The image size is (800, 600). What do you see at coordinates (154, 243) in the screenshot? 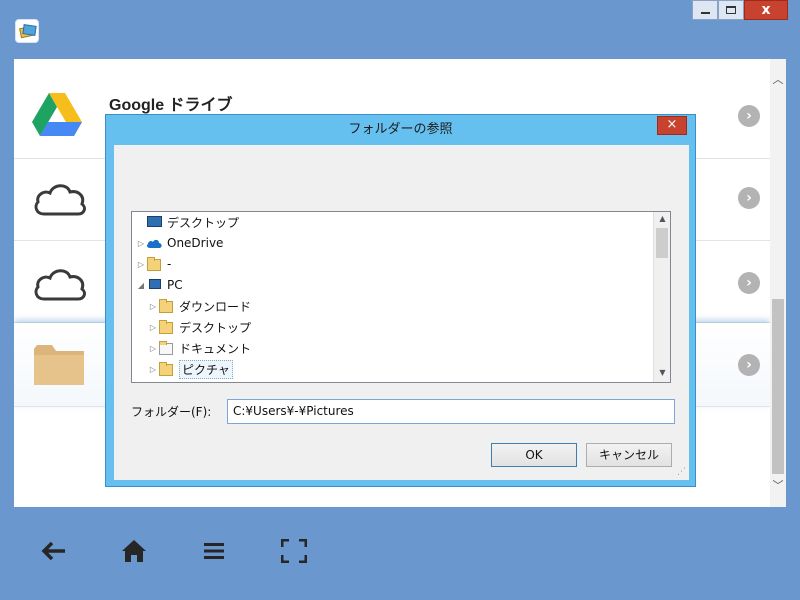
I see `onedrive-icon` at bounding box center [154, 243].